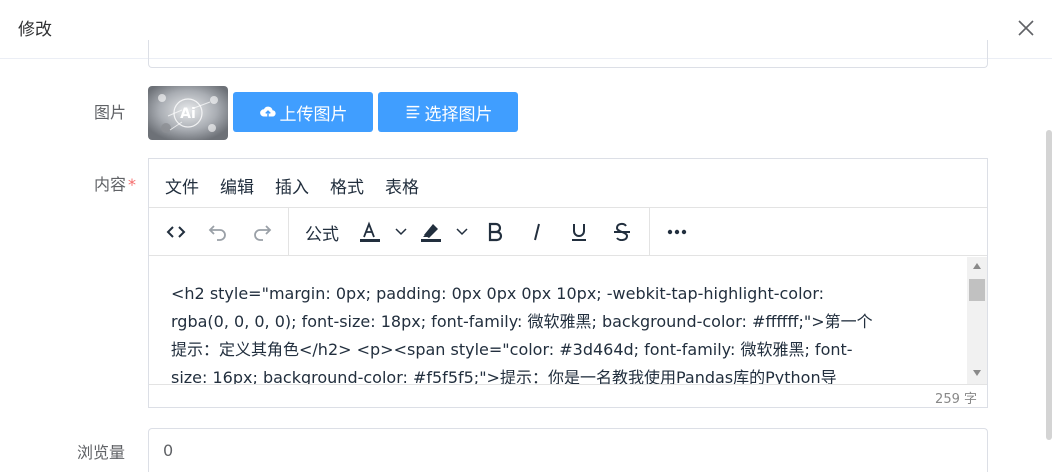 The image size is (1052, 472). What do you see at coordinates (292, 185) in the screenshot?
I see `menu-insert: 插入` at bounding box center [292, 185].